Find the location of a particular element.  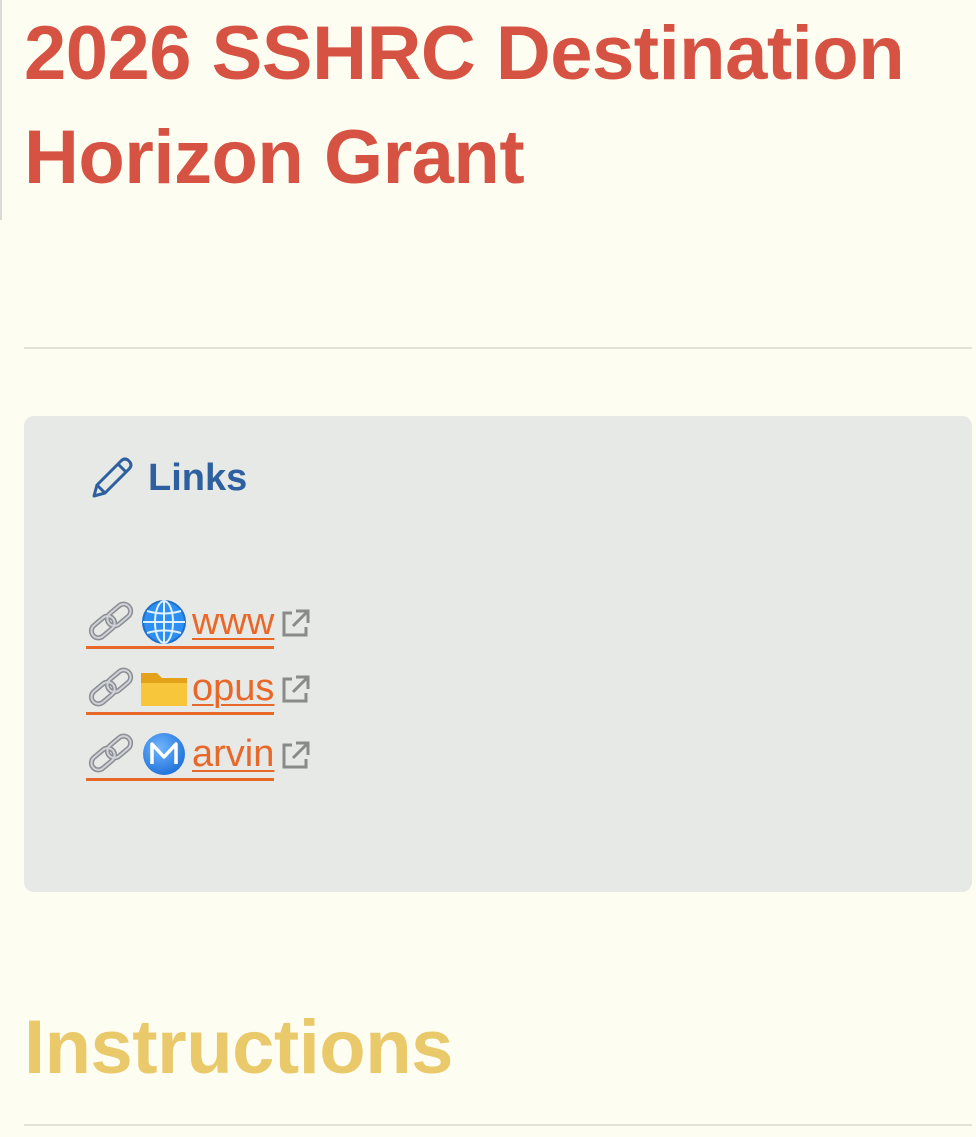

section-divider is located at coordinates (498, 1125).